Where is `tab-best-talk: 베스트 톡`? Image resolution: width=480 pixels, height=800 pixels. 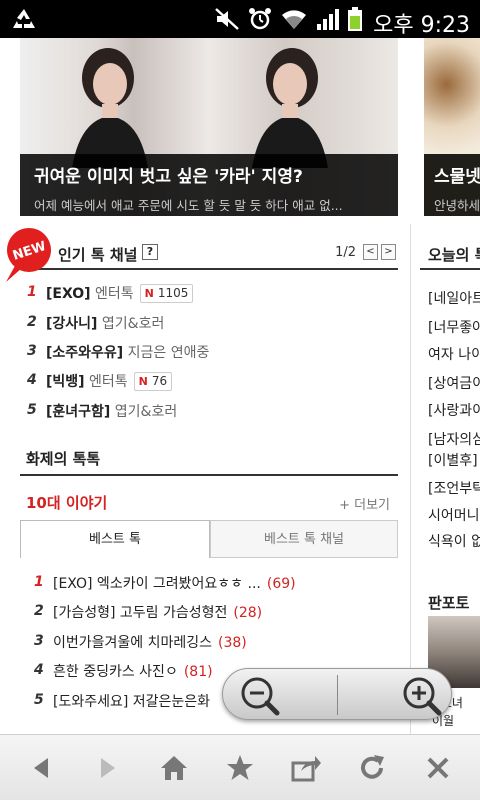
tab-best-talk: 베스트 톡 is located at coordinates (115, 539).